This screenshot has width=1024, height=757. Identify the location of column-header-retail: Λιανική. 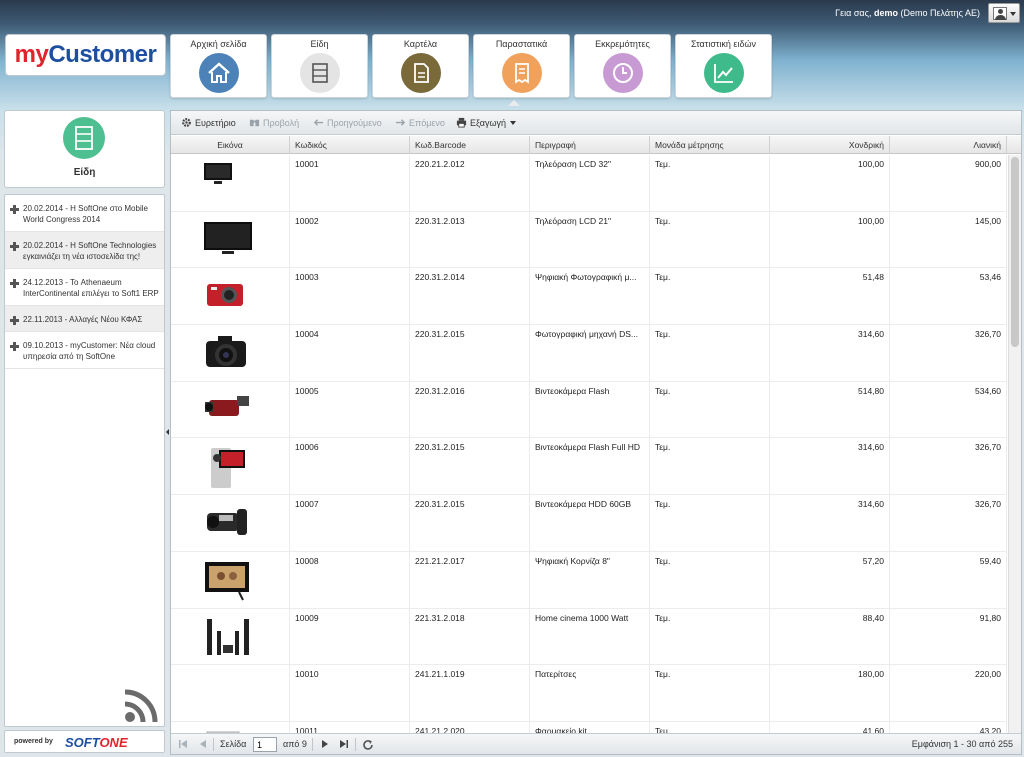
(948, 145).